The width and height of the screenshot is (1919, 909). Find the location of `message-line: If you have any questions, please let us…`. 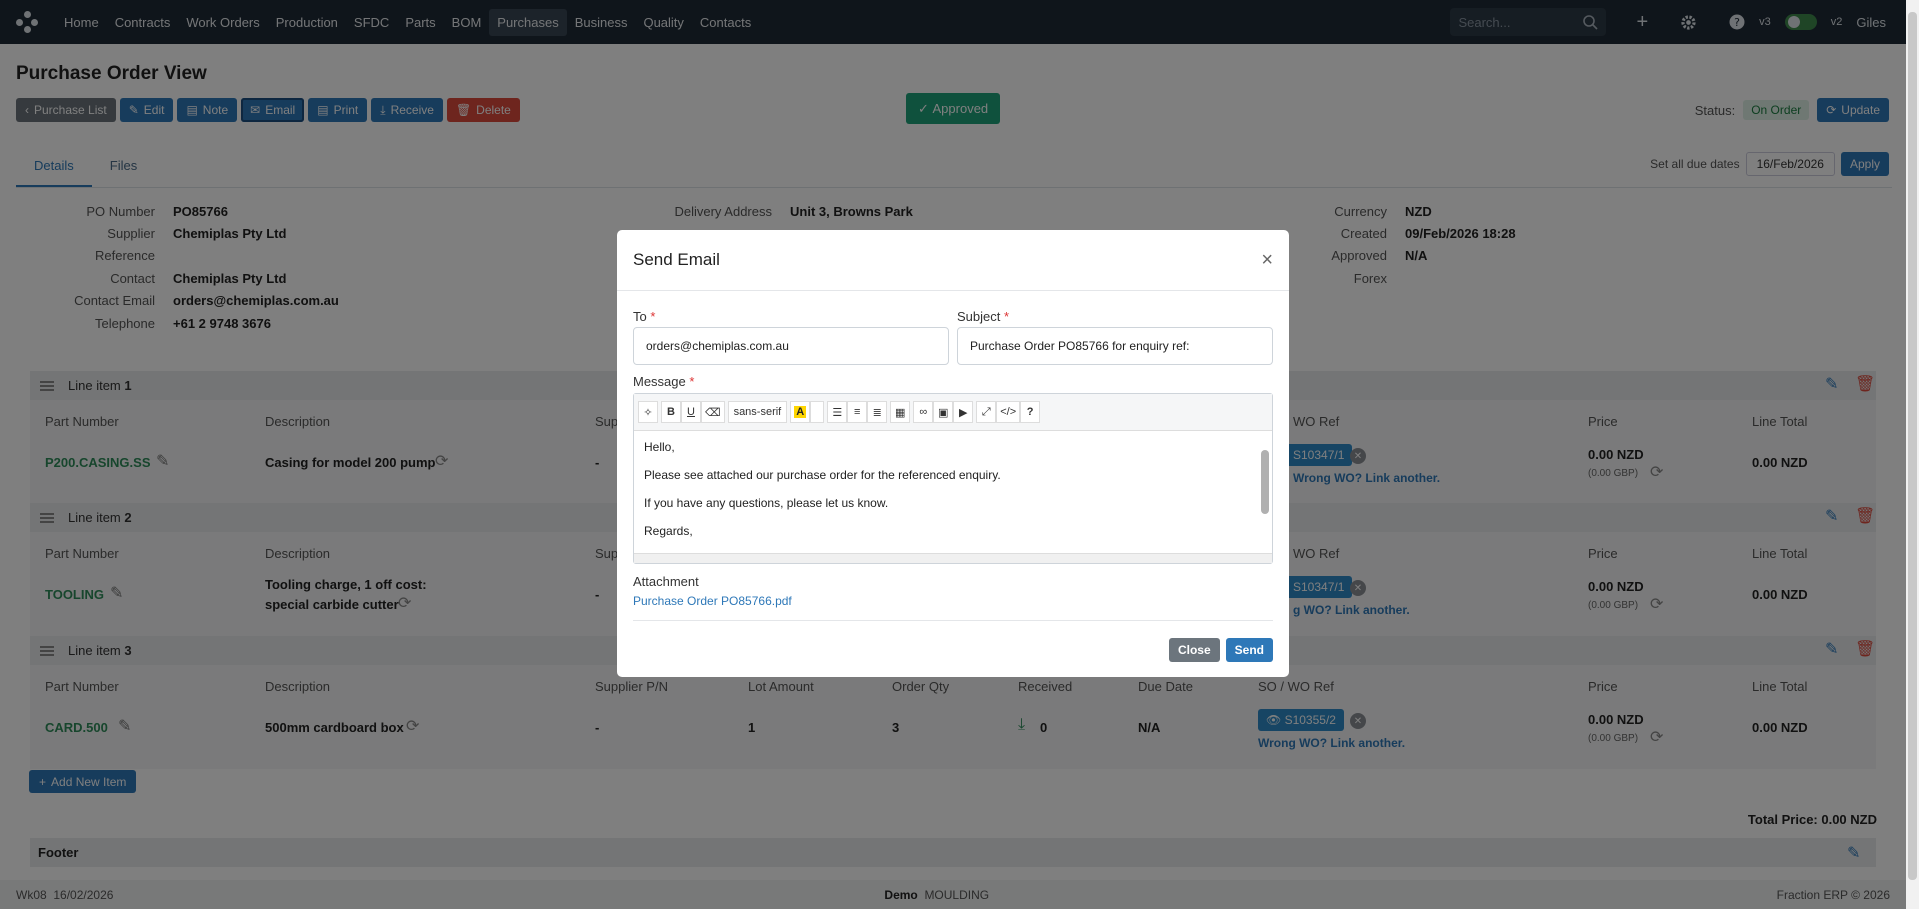

message-line: If you have any questions, please let us… is located at coordinates (766, 503).